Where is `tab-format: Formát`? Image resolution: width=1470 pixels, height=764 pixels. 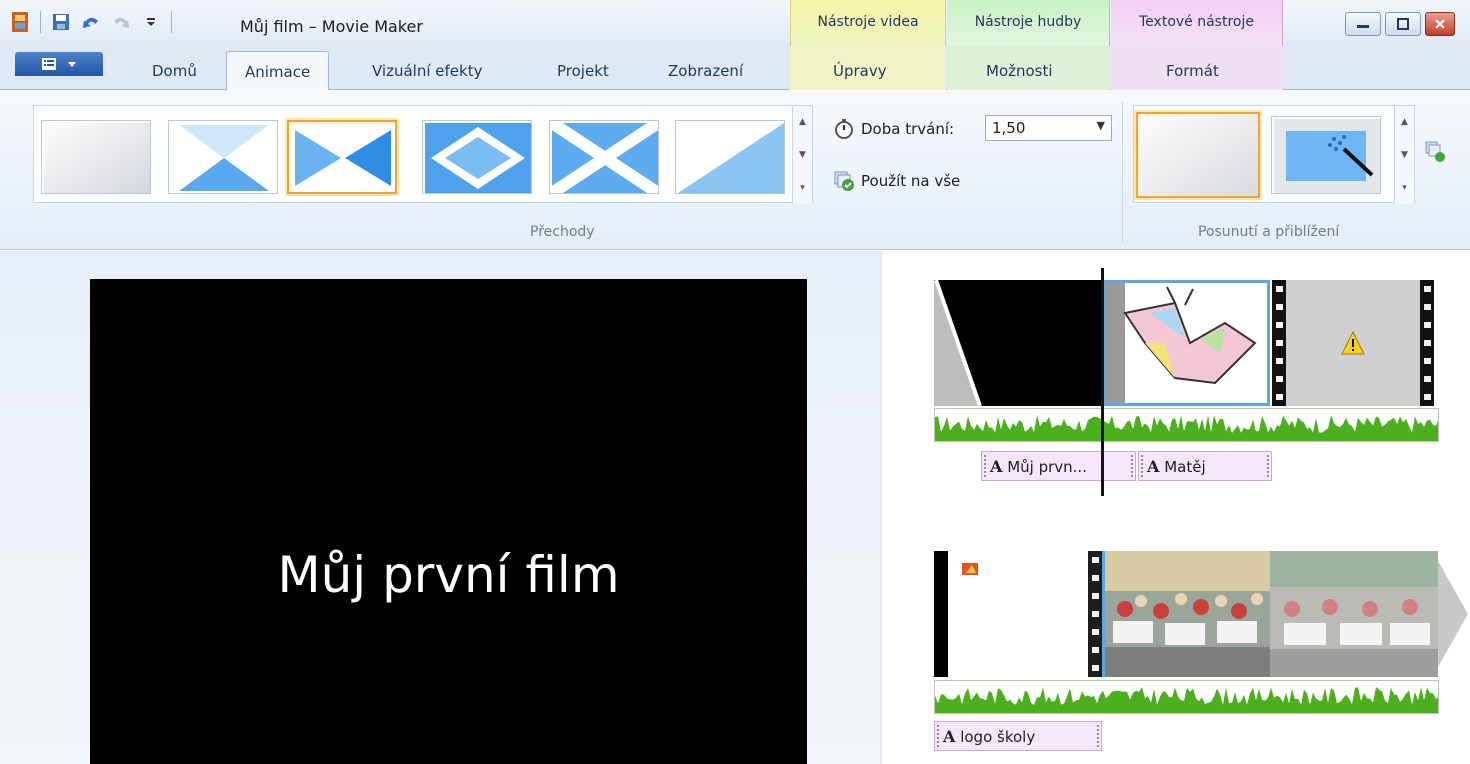
tab-format: Formát is located at coordinates (1192, 71).